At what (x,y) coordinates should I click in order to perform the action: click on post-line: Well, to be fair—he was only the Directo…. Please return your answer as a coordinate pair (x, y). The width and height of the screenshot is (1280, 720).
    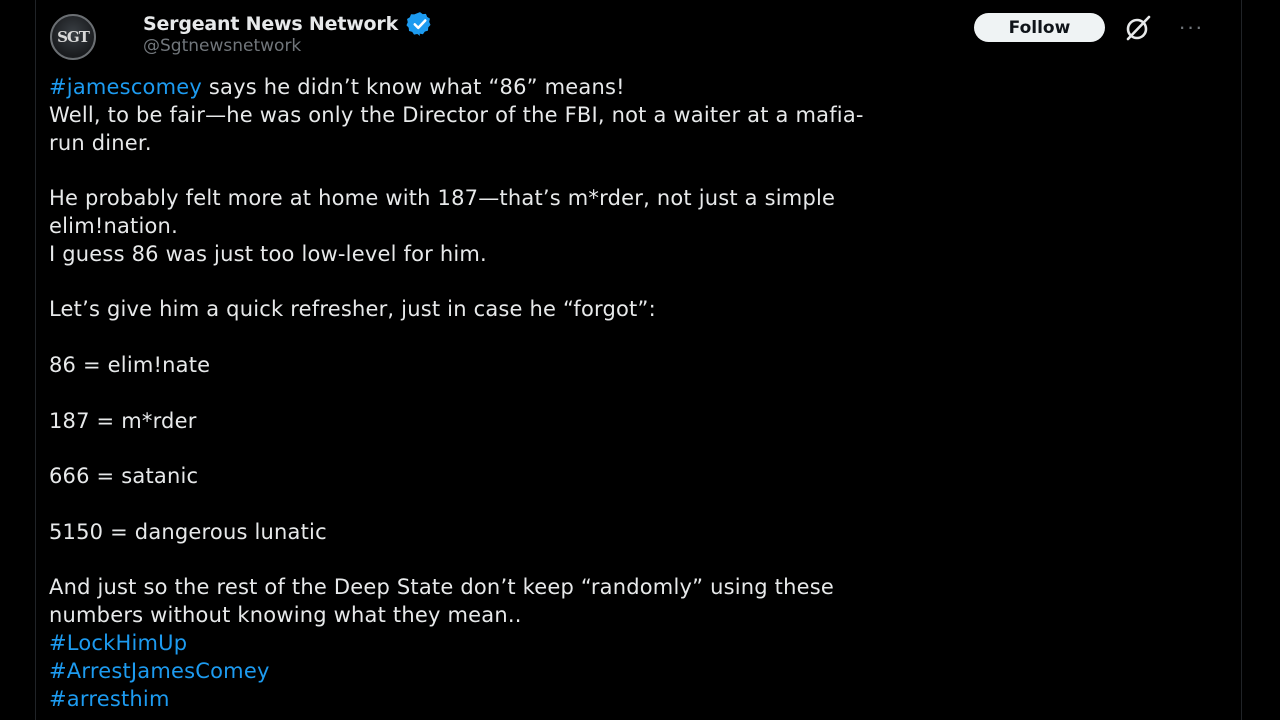
    Looking at the image, I should click on (456, 114).